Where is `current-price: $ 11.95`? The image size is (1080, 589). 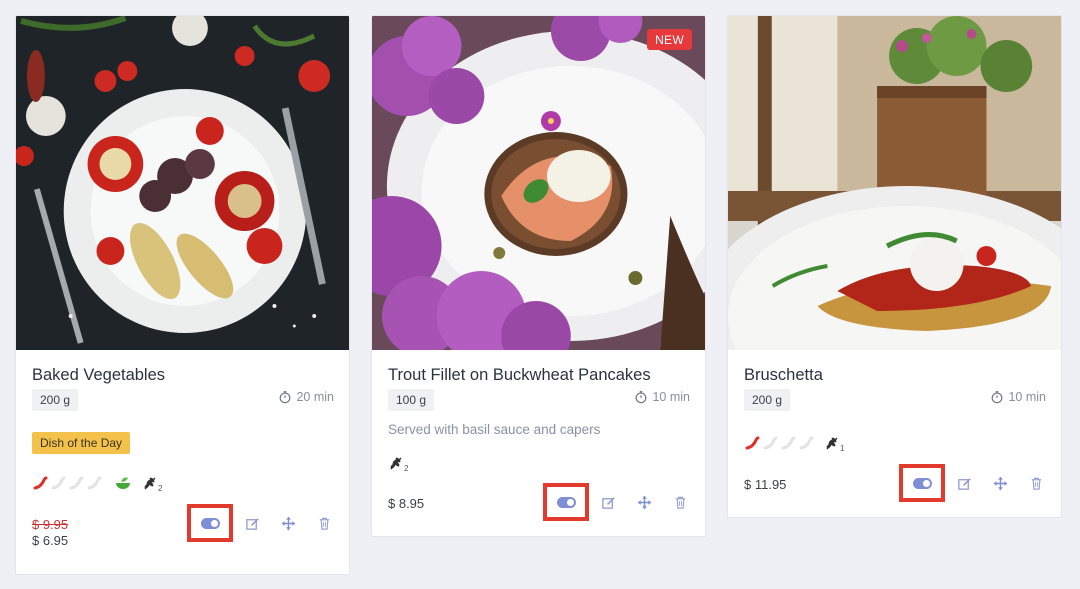 current-price: $ 11.95 is located at coordinates (765, 484).